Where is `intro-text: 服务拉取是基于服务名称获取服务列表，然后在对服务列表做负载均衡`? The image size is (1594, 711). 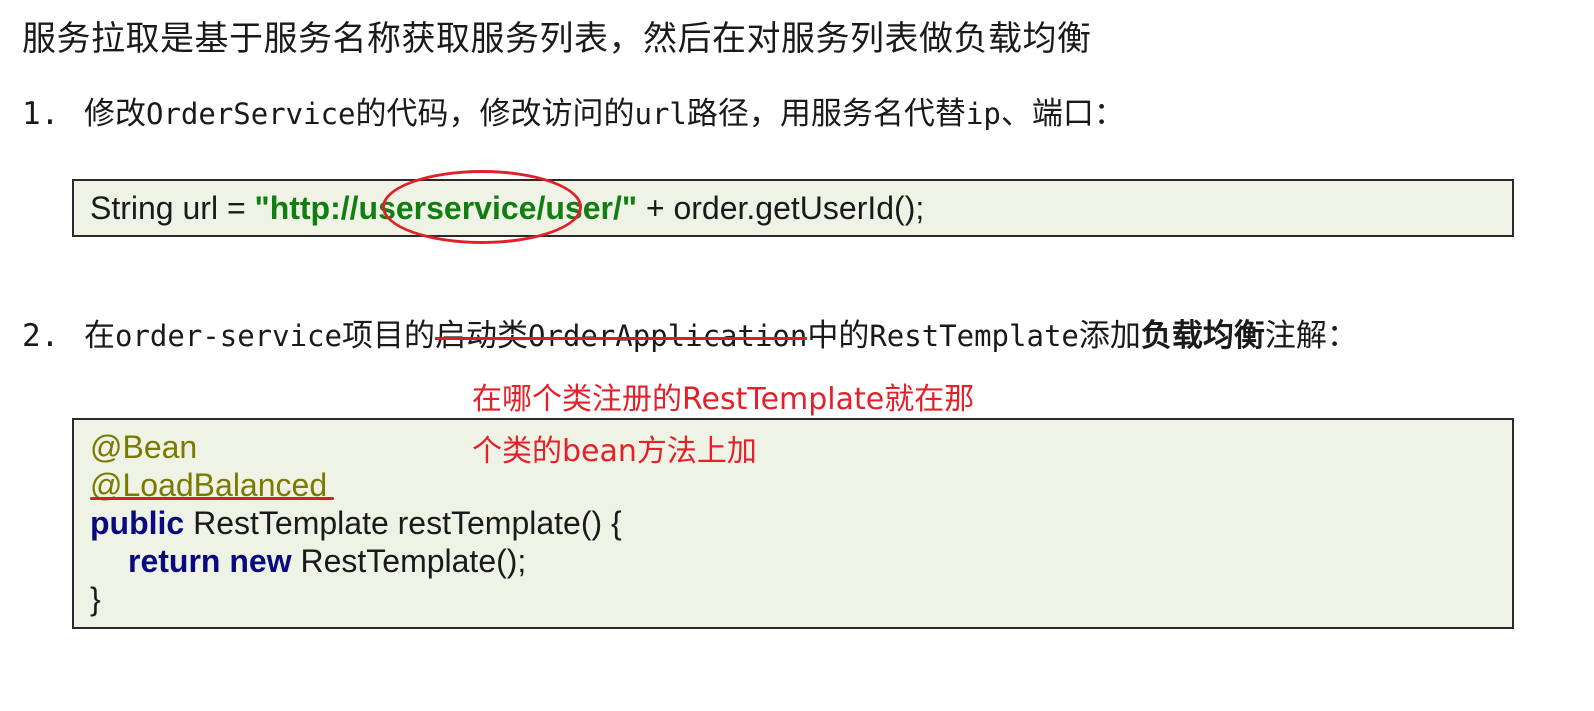
intro-text: 服务拉取是基于服务名称获取服务列表，然后在对服务列表做负载均衡 is located at coordinates (557, 39).